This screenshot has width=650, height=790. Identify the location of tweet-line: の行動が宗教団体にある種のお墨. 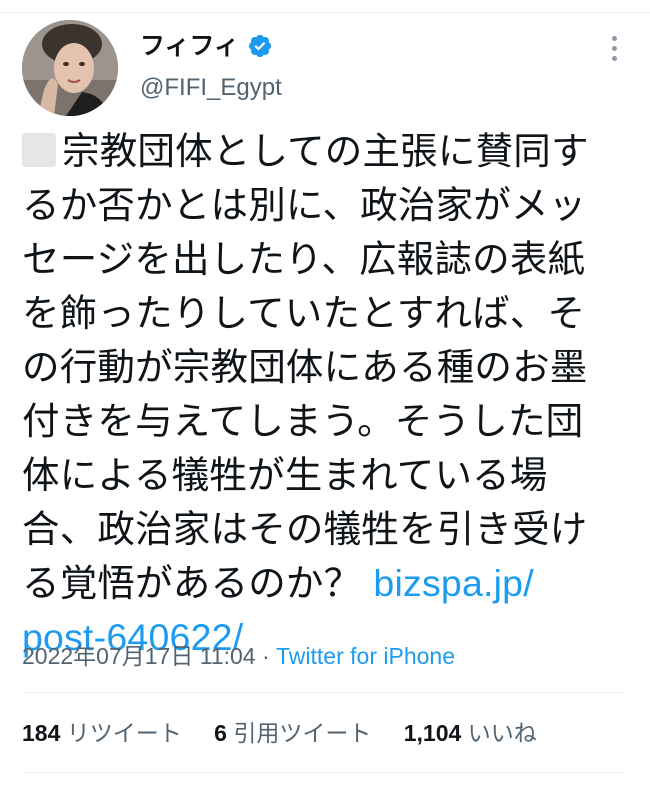
(305, 367).